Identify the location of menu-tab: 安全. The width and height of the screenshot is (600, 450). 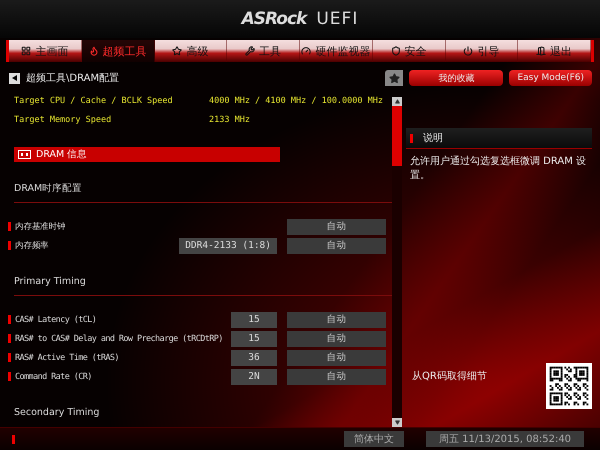
(409, 51).